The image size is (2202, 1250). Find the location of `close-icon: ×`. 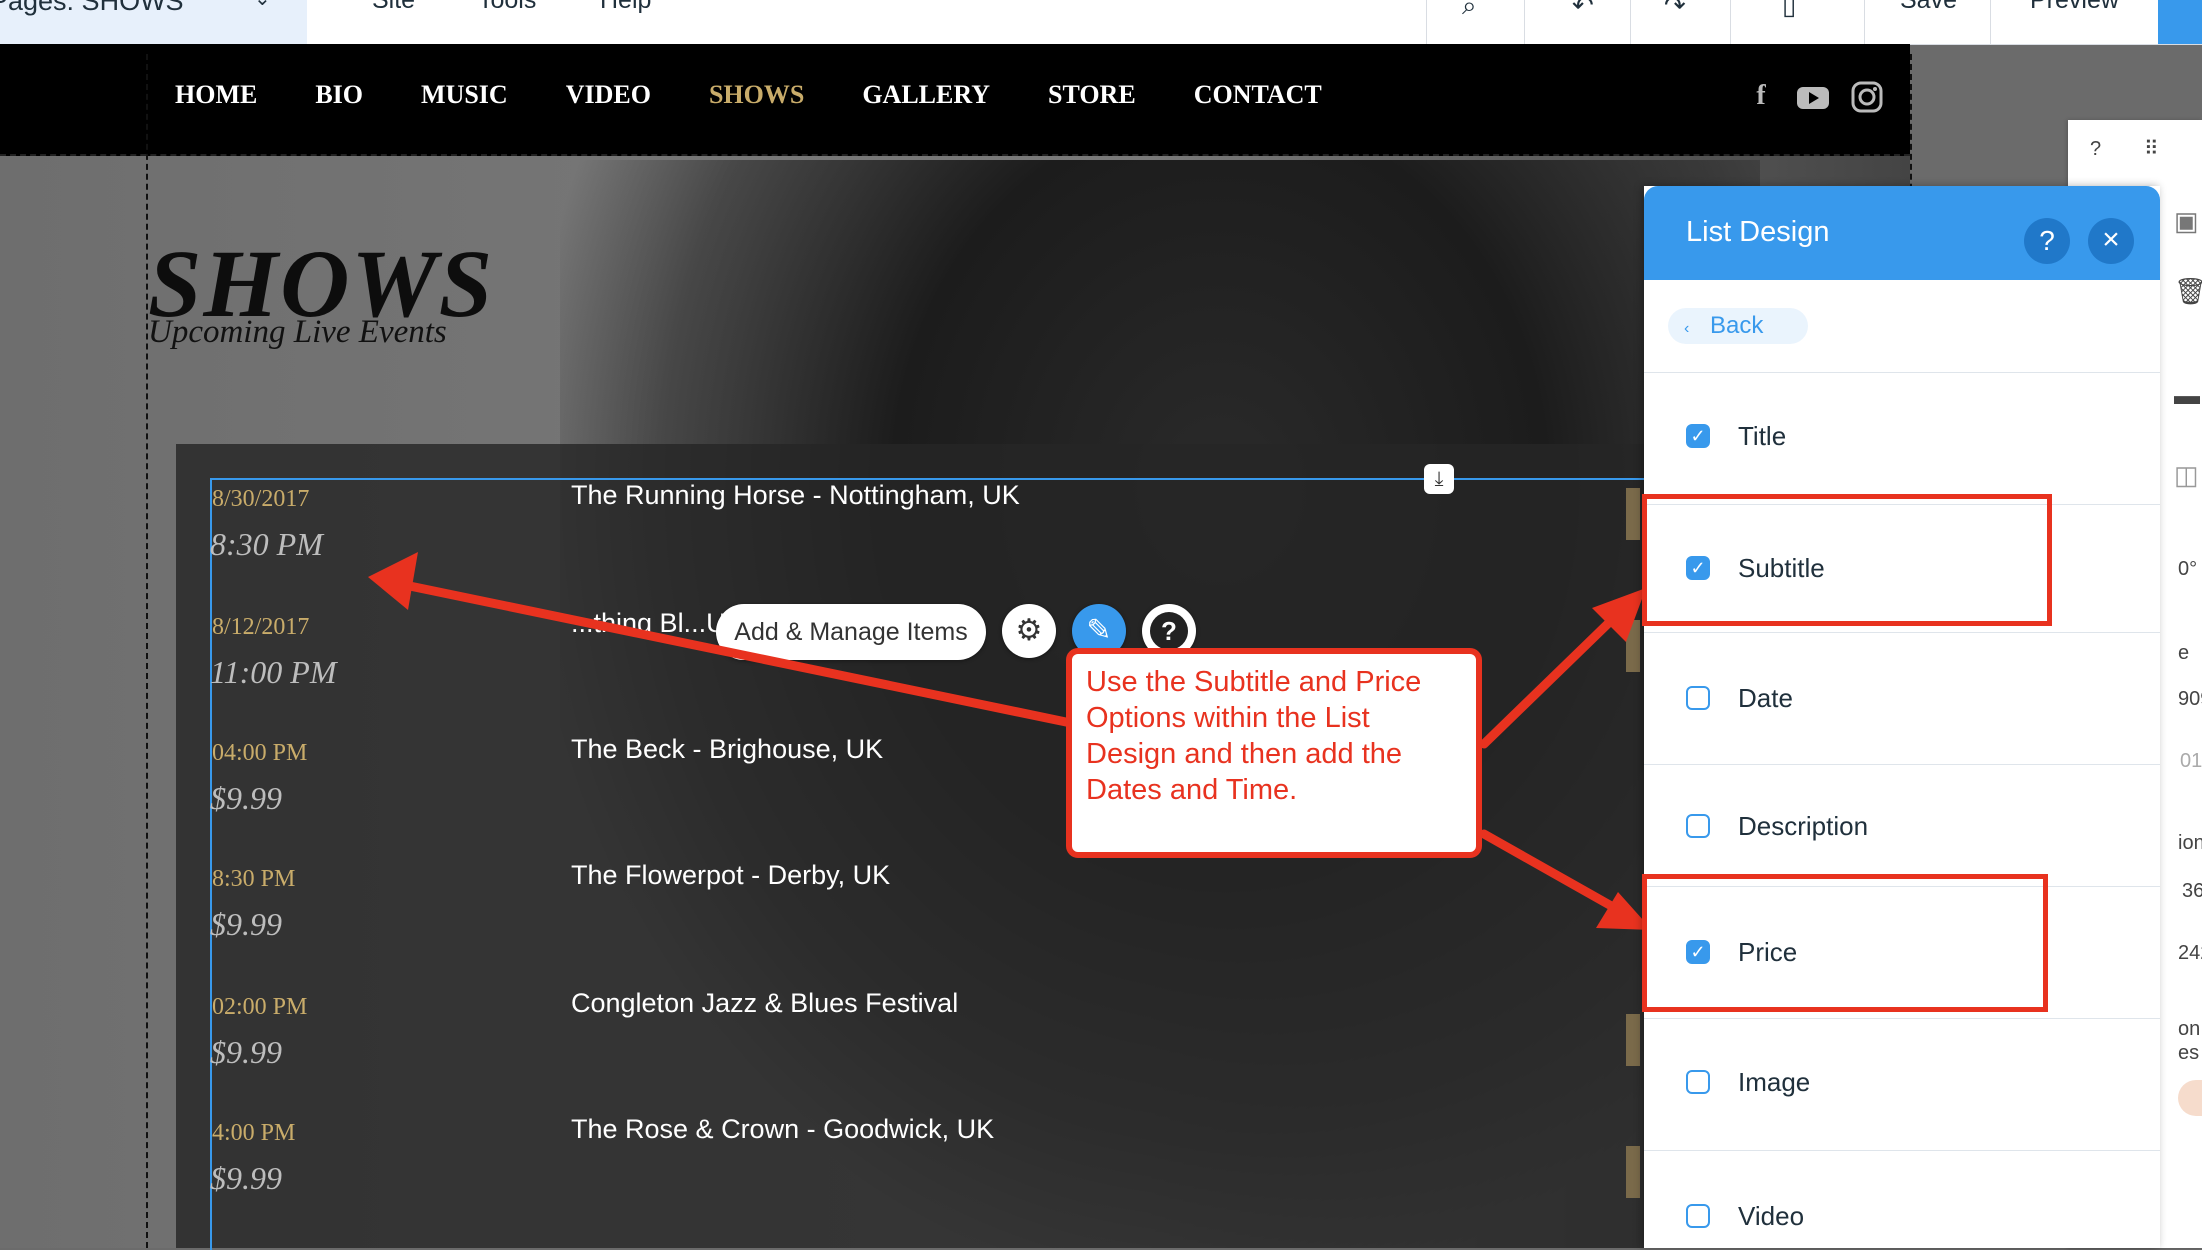

close-icon: × is located at coordinates (2111, 241).